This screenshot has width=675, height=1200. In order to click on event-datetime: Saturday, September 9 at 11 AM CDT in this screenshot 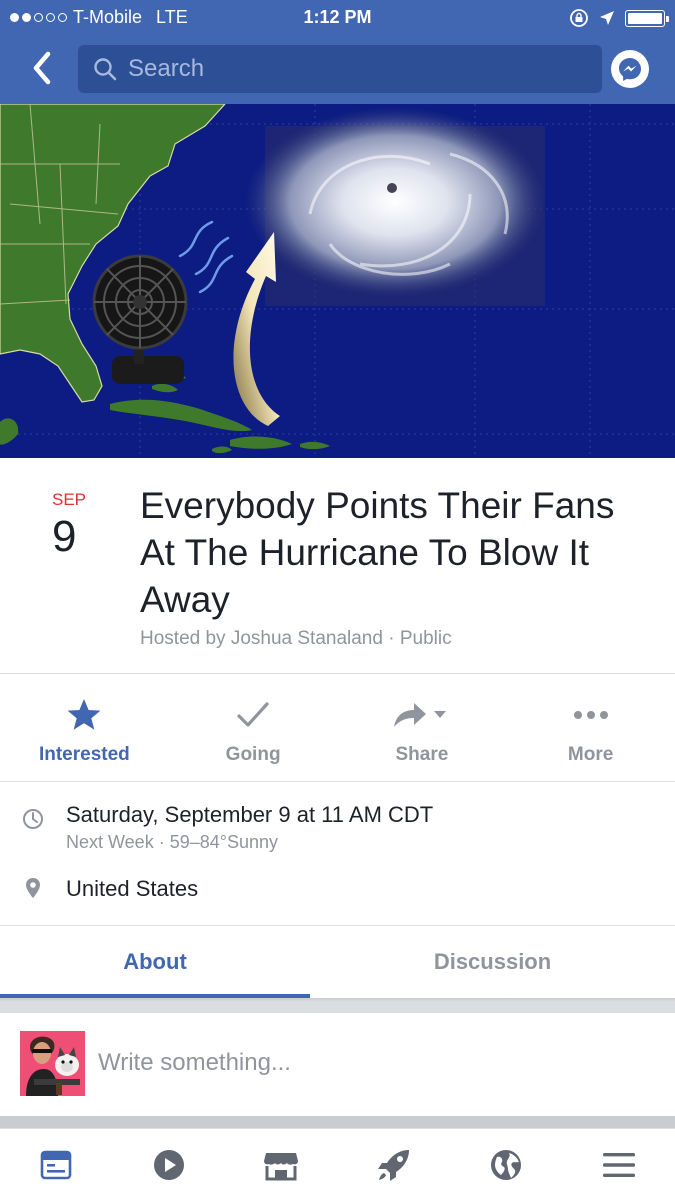, I will do `click(250, 814)`.